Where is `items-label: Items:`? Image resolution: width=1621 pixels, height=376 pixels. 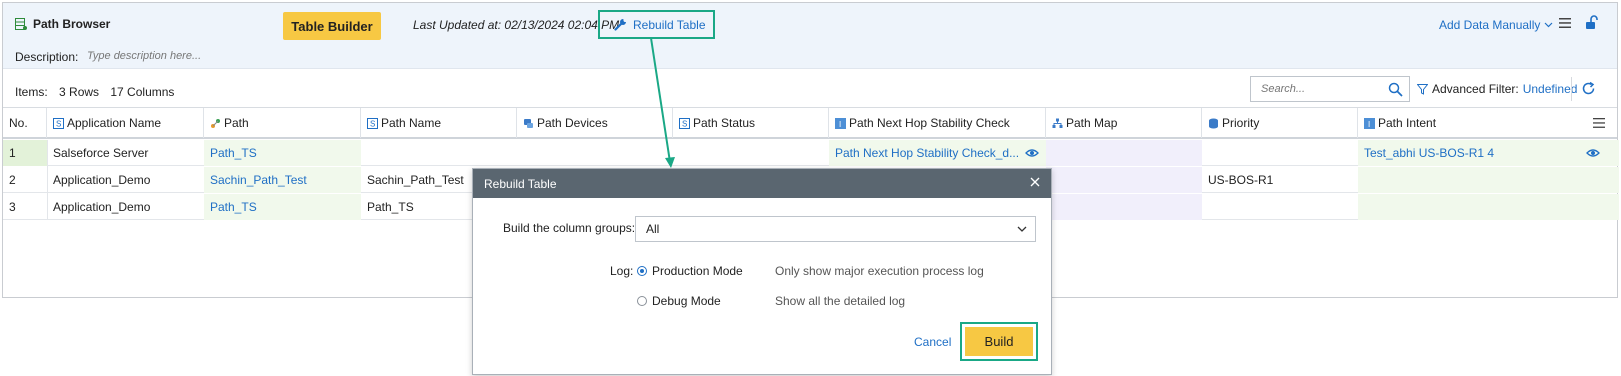
items-label: Items: is located at coordinates (31, 92).